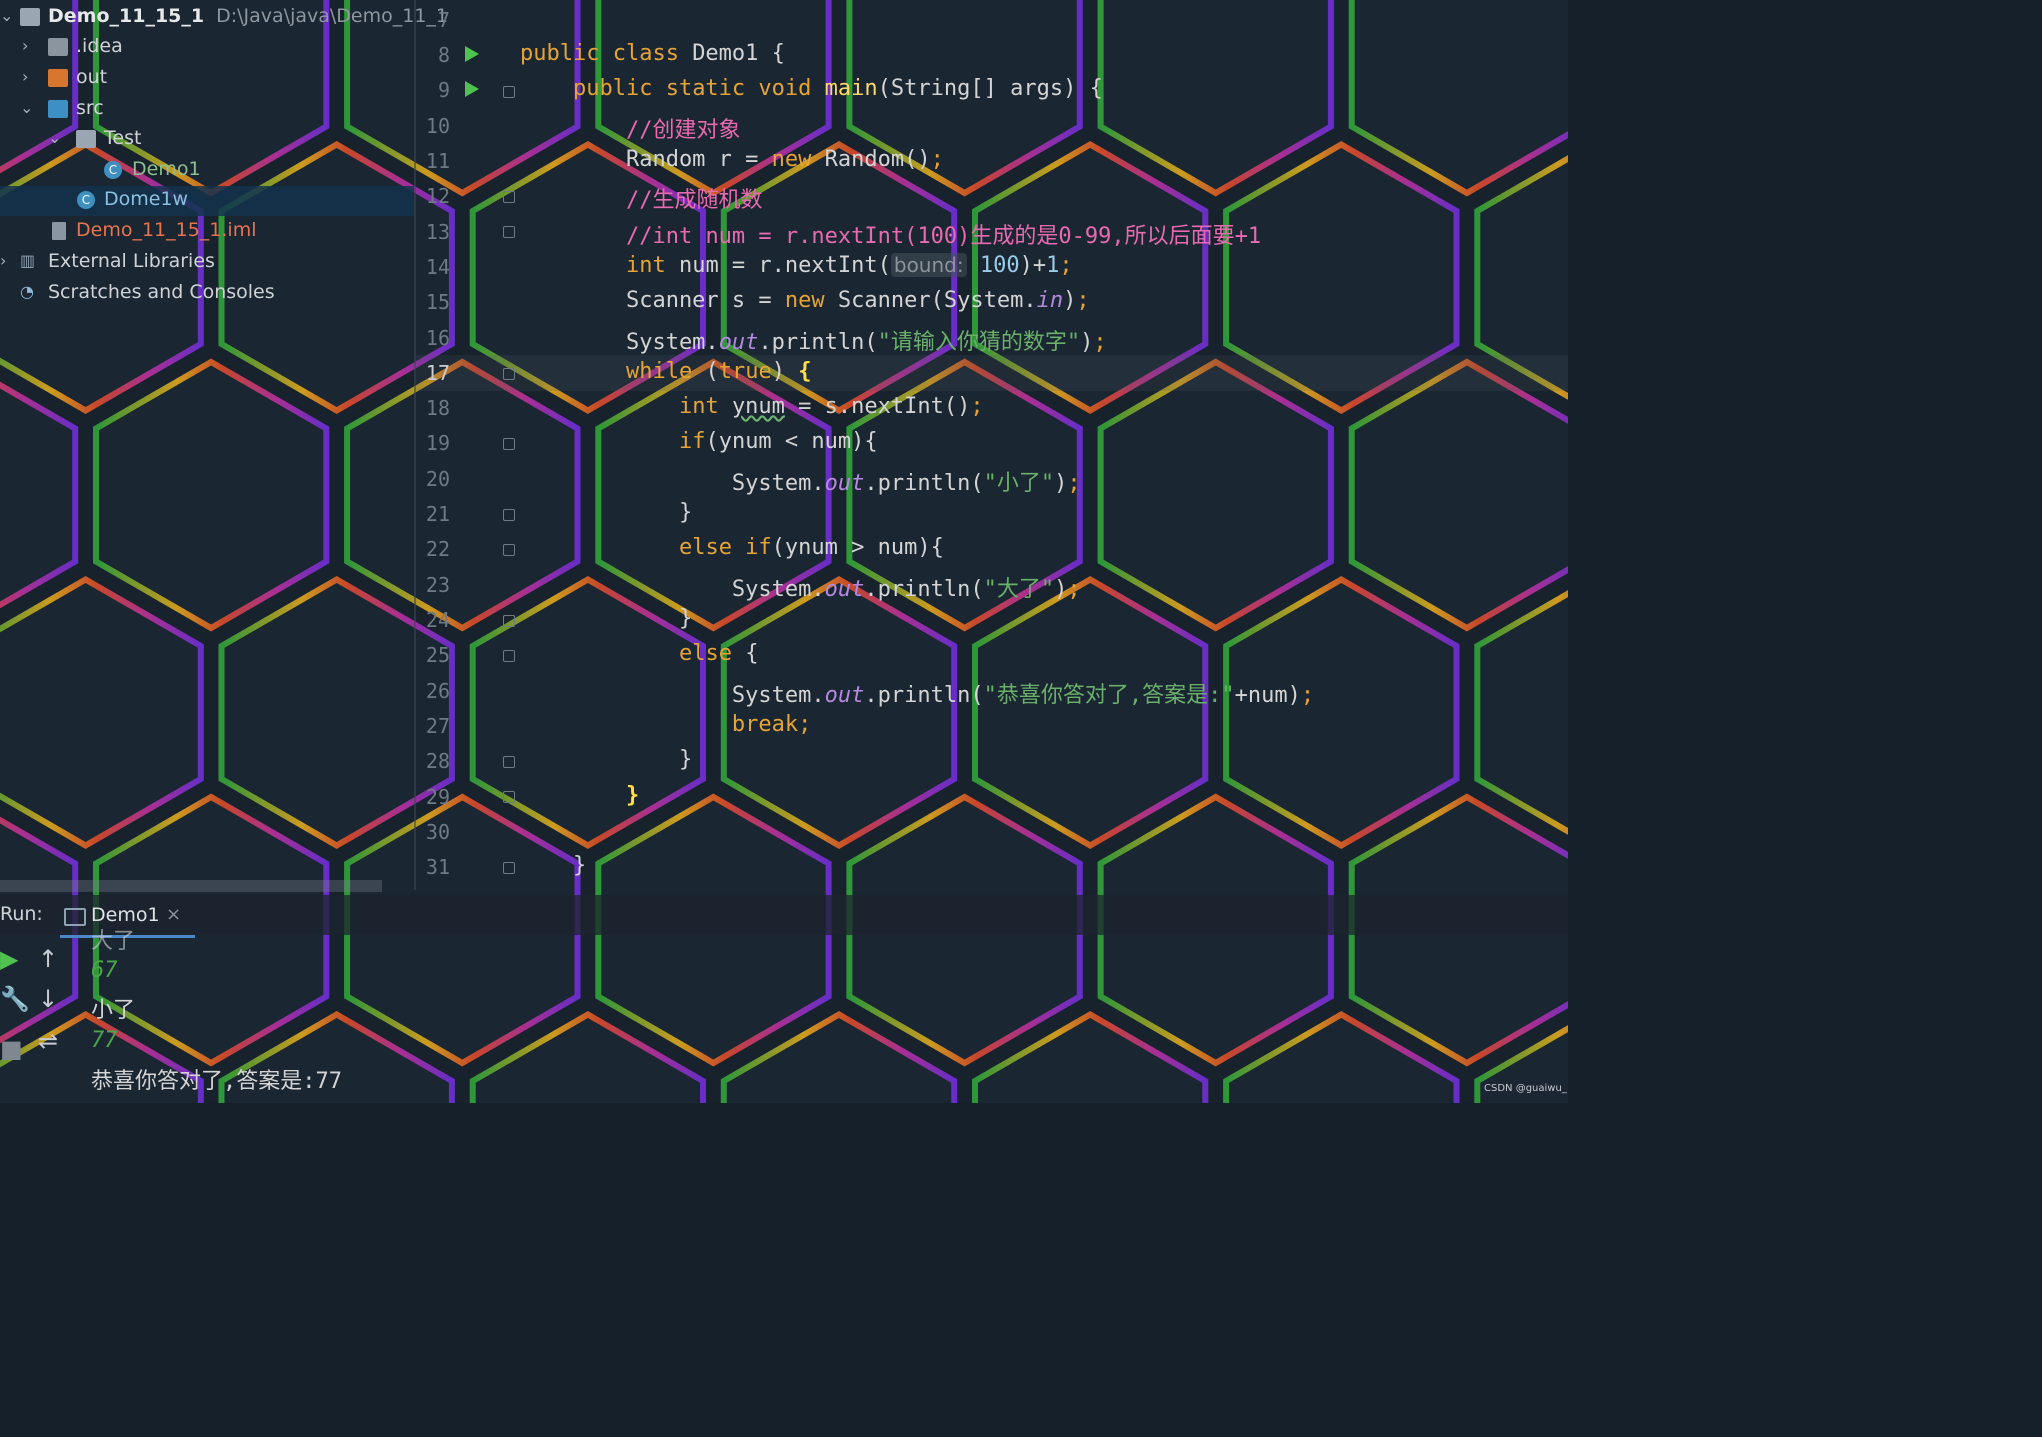 The height and width of the screenshot is (1437, 2042). What do you see at coordinates (207, 79) in the screenshot?
I see `tree-item-out: › out` at bounding box center [207, 79].